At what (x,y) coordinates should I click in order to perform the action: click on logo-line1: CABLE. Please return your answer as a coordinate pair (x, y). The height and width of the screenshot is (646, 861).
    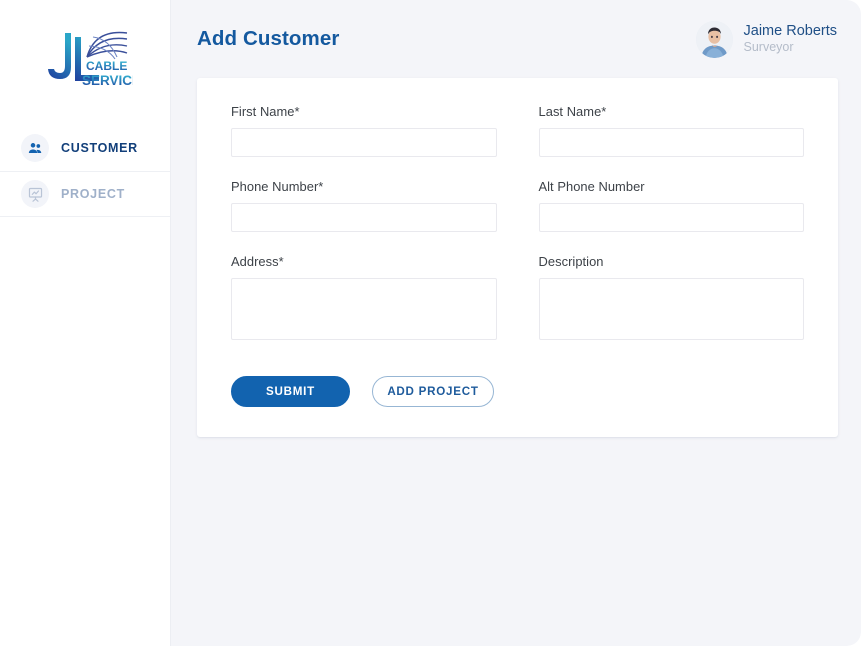
    Looking at the image, I should click on (106, 66).